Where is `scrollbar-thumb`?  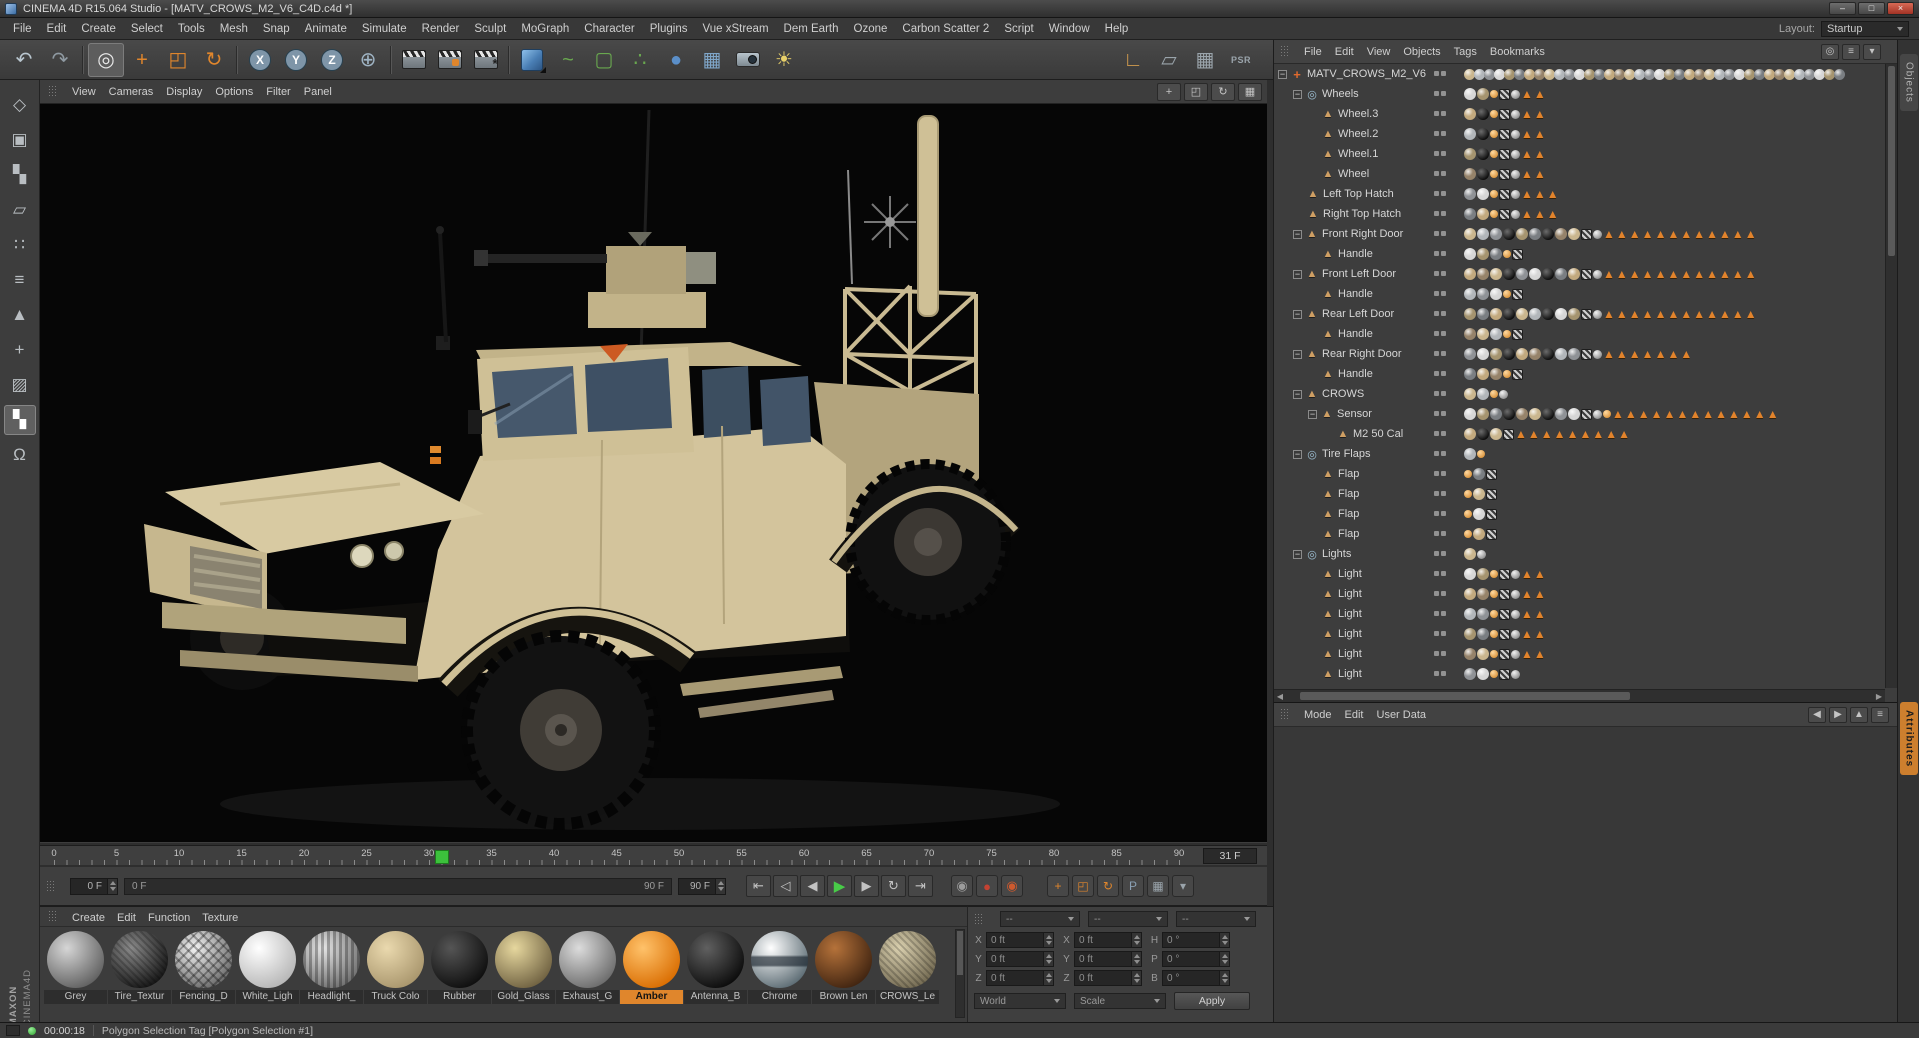
scrollbar-thumb is located at coordinates (1465, 696).